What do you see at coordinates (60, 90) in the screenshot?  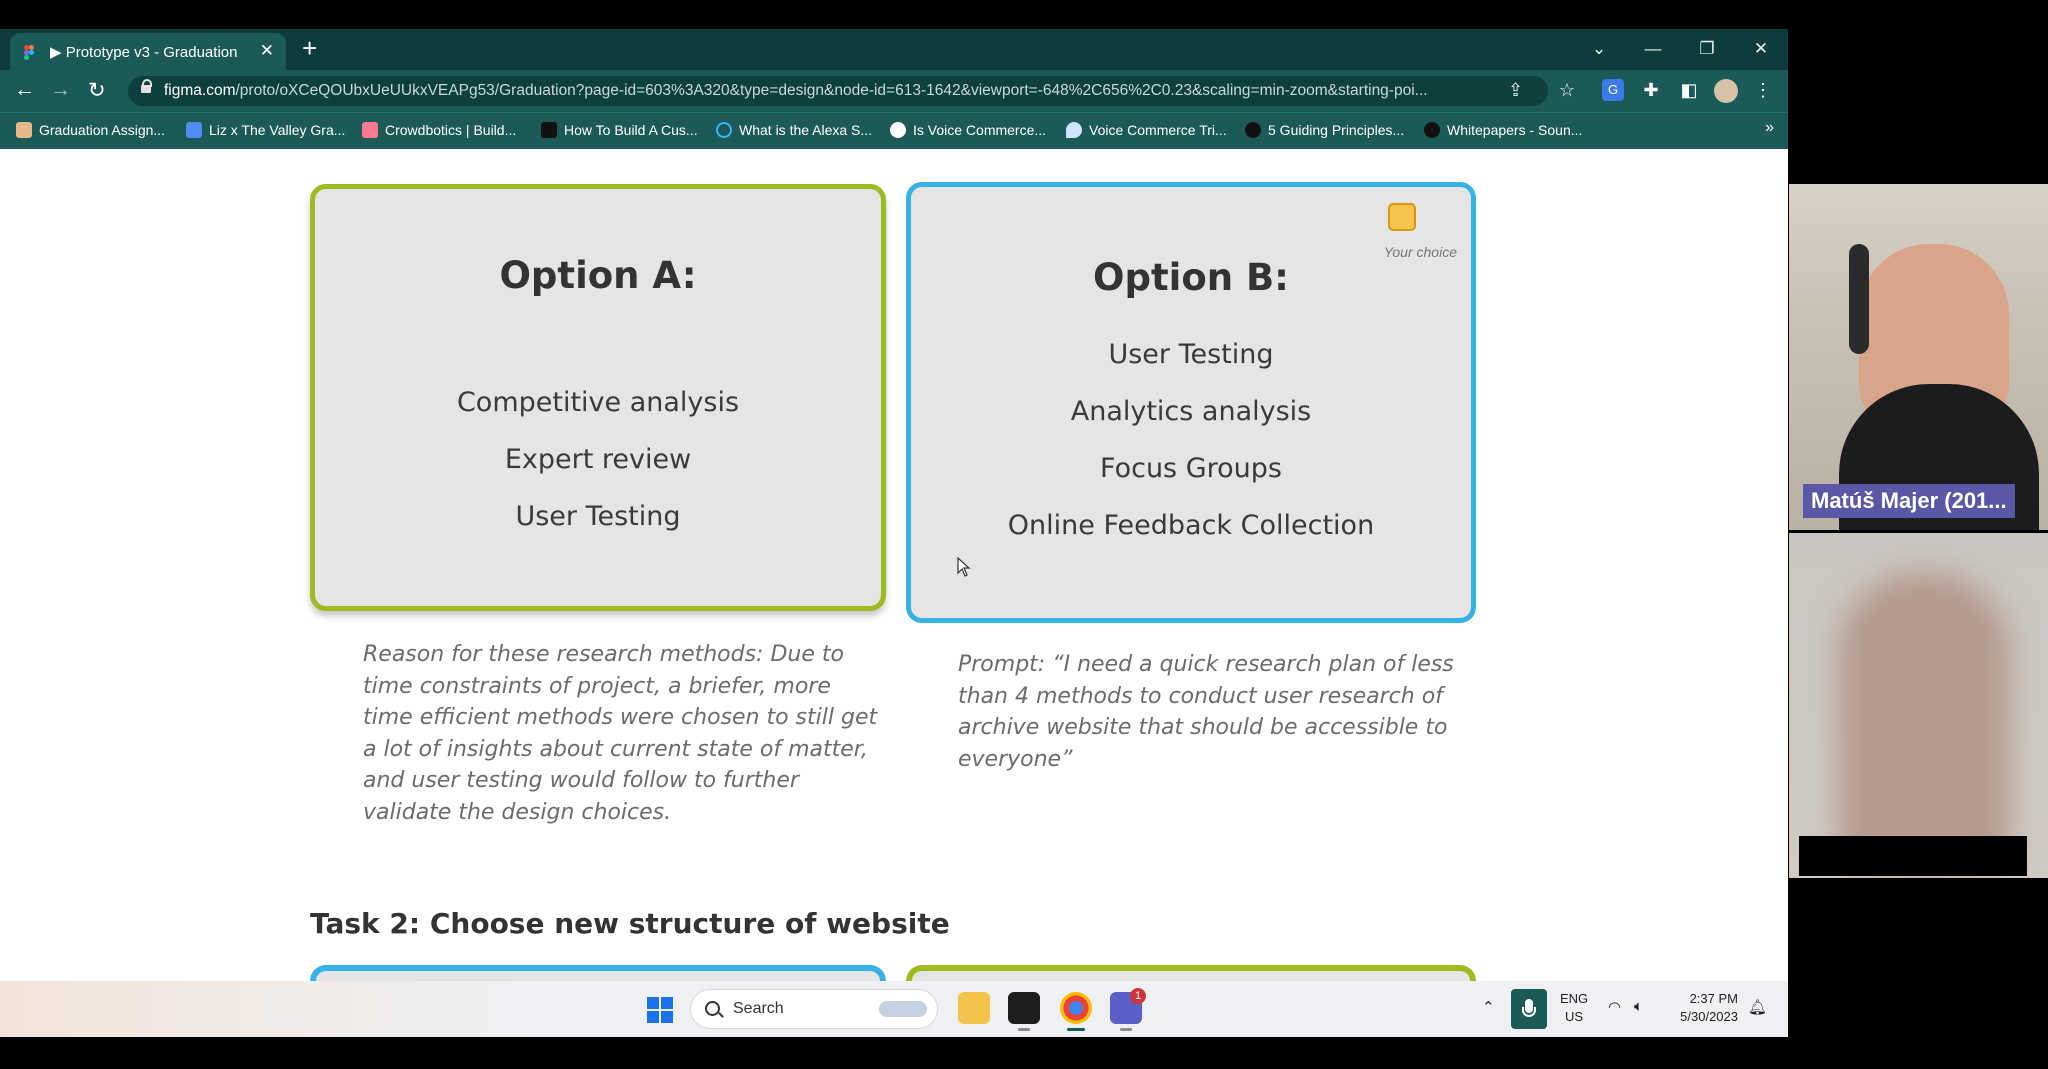 I see `forward-icon: →` at bounding box center [60, 90].